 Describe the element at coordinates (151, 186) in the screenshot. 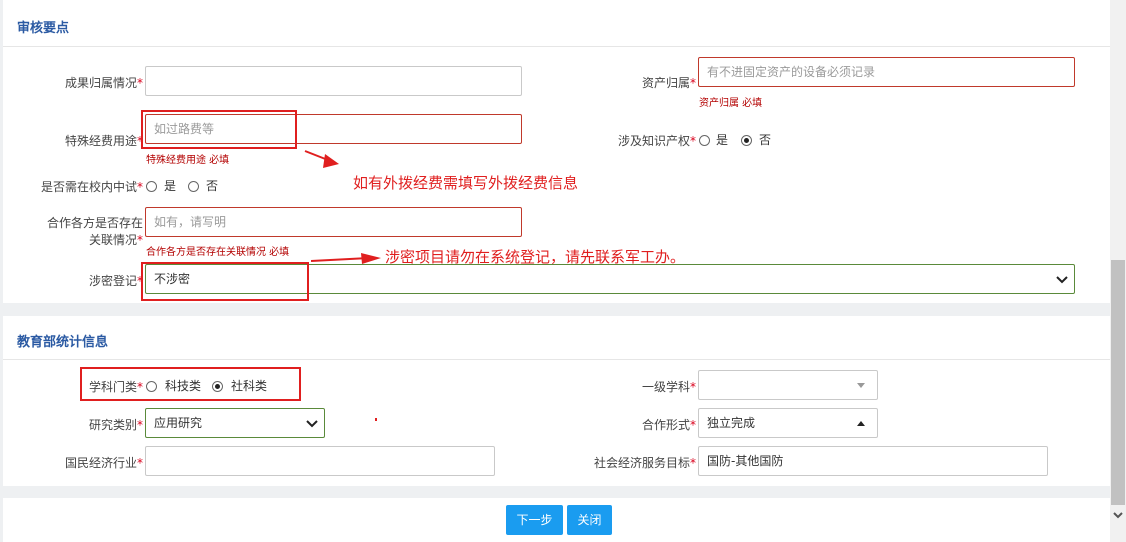

I see `trial-yes-radio` at that location.